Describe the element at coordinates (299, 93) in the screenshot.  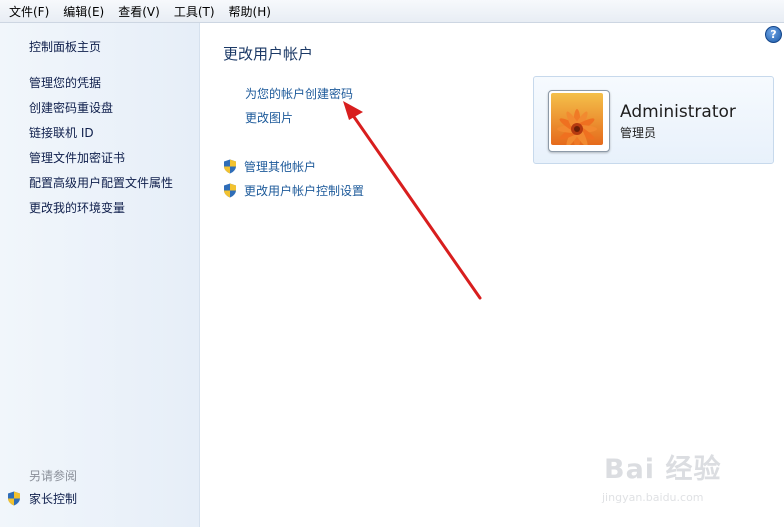
I see `create-password-link: 为您的帐户创建密码` at that location.